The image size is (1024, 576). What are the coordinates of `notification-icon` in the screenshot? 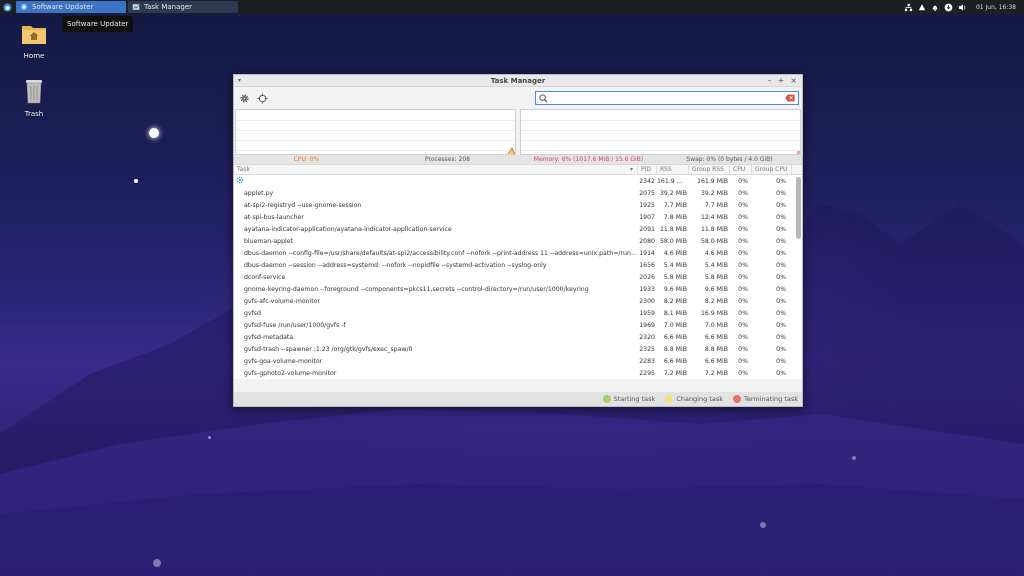 It's located at (922, 7).